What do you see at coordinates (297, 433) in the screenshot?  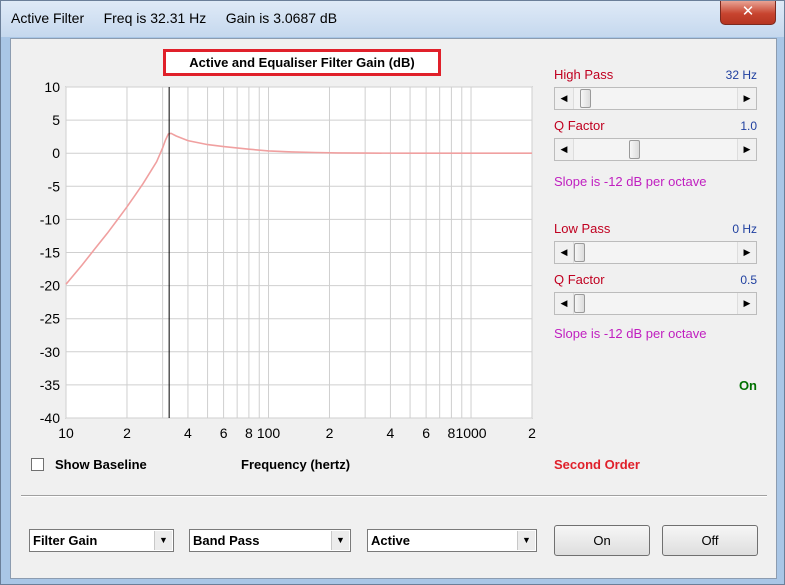 I see `x-tick-labels: 10 2 4 6 8 100 2 4 6 8 1000 2` at bounding box center [297, 433].